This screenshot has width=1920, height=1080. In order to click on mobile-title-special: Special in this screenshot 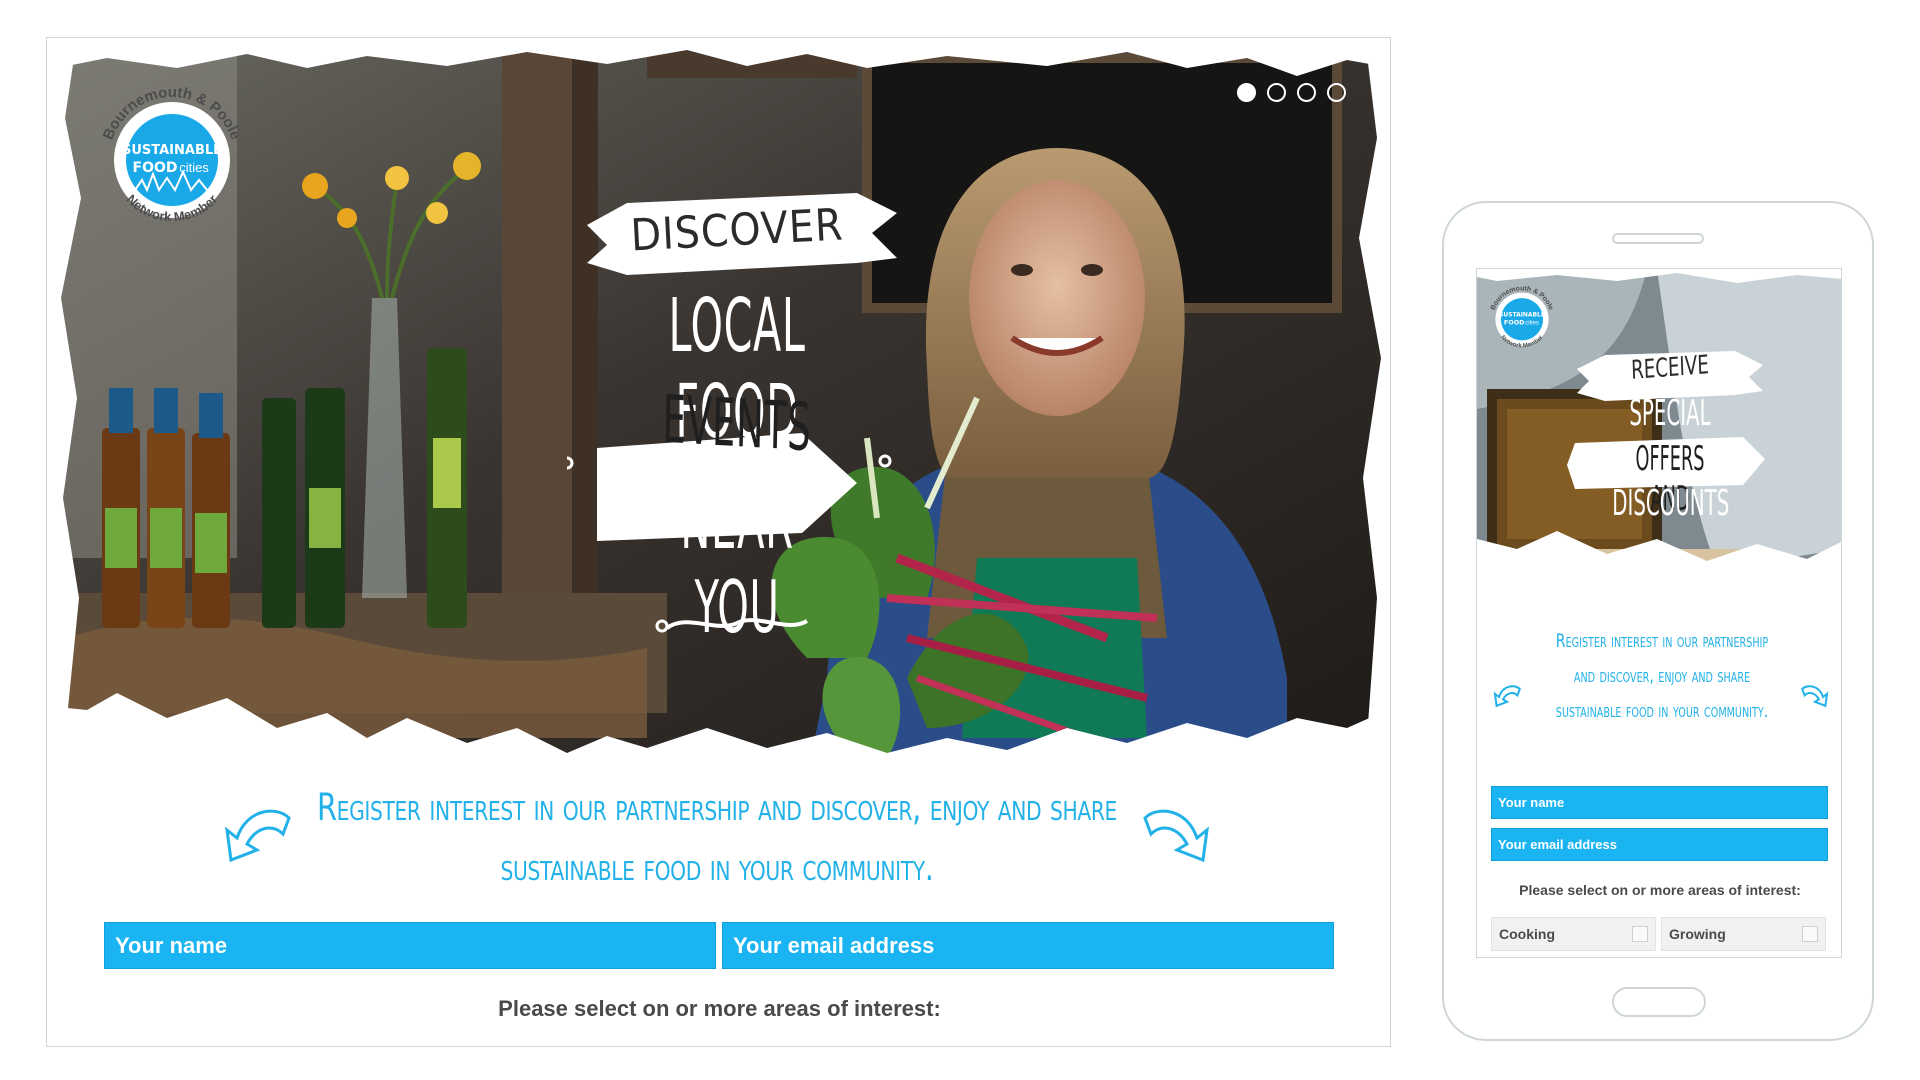, I will do `click(1670, 413)`.